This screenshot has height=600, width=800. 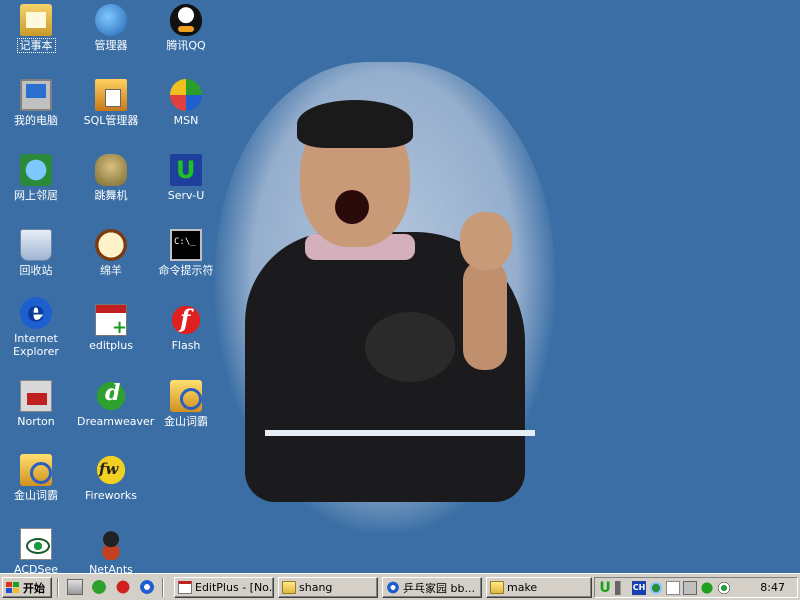 What do you see at coordinates (186, 170) in the screenshot?
I see `serv-u-icon` at bounding box center [186, 170].